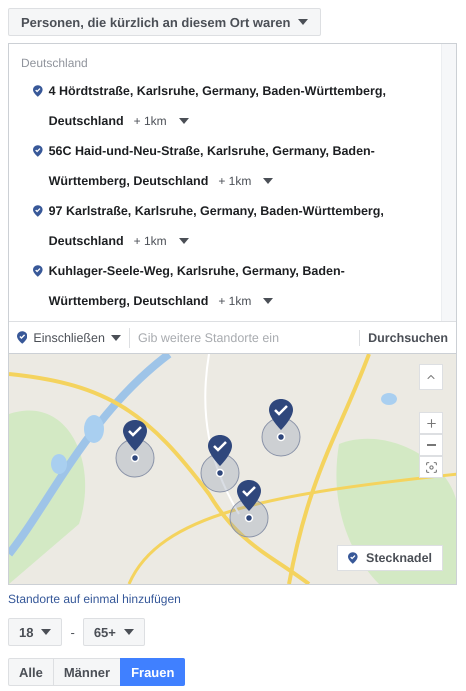  I want to click on zoom-in-button, so click(431, 423).